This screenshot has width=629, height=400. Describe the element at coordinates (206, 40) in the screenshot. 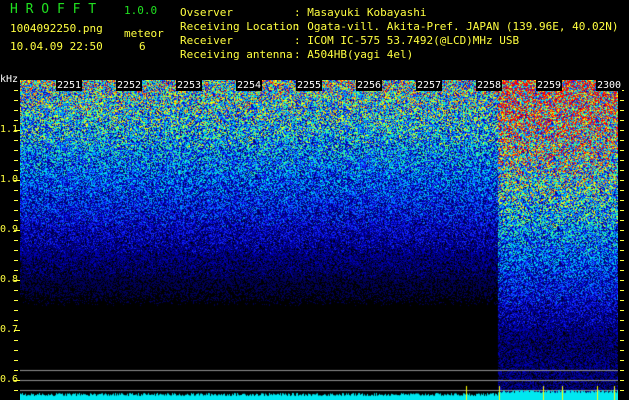

I see `info-label: Receiver` at that location.